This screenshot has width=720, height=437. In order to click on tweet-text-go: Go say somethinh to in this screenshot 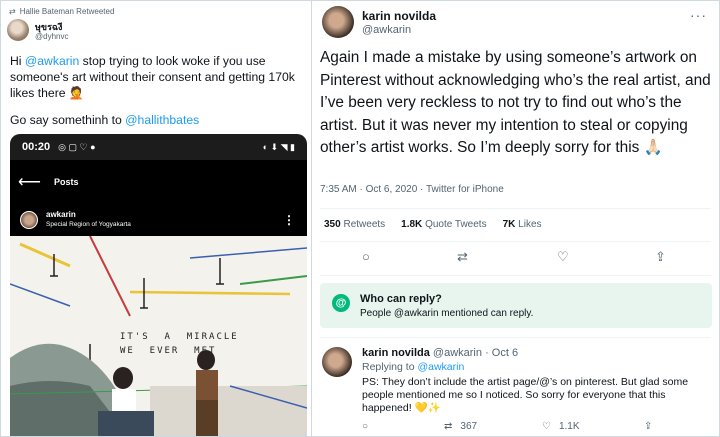, I will do `click(68, 120)`.